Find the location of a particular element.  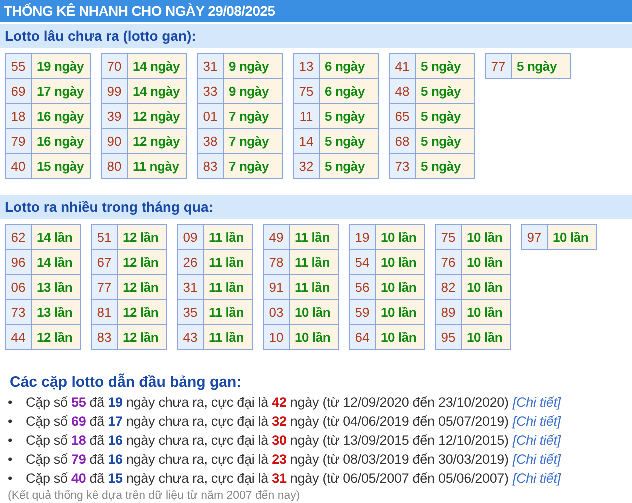

count-cell: 9 ngày is located at coordinates (253, 66).